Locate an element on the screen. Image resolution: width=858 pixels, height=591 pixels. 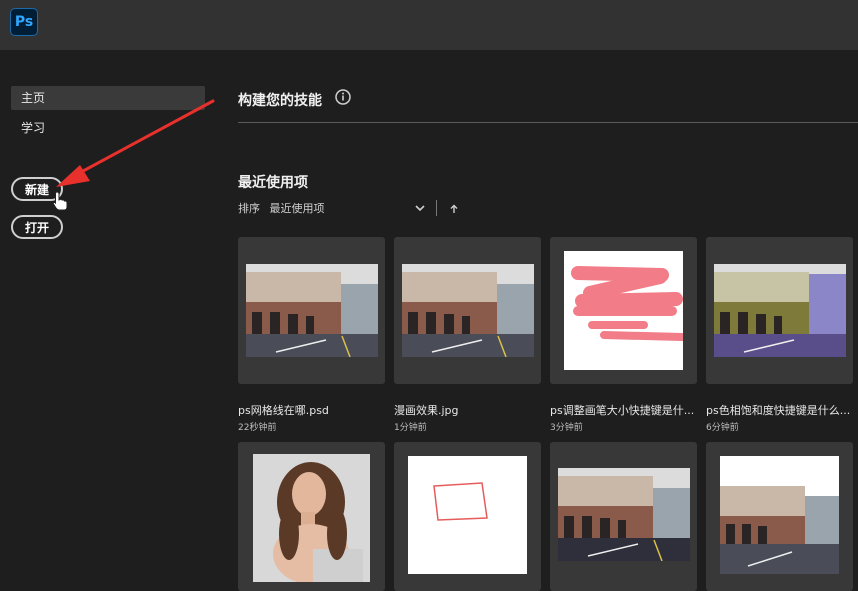
hand-cursor-icon is located at coordinates (60, 201).